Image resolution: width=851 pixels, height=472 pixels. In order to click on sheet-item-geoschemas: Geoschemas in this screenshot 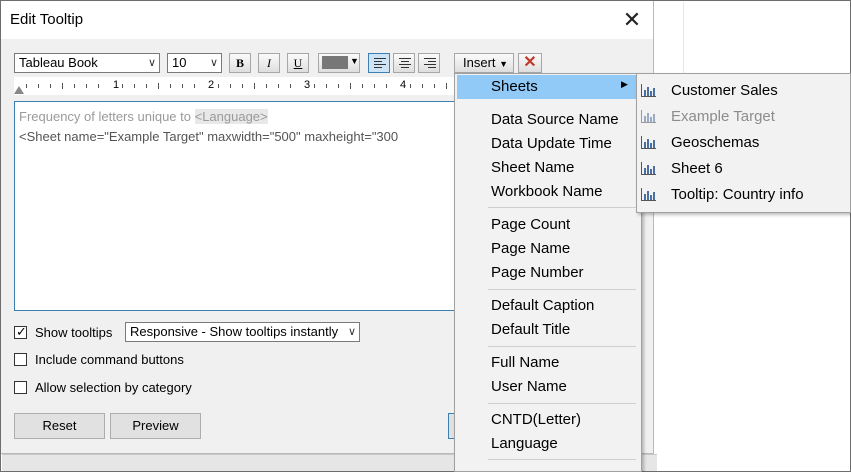, I will do `click(715, 142)`.